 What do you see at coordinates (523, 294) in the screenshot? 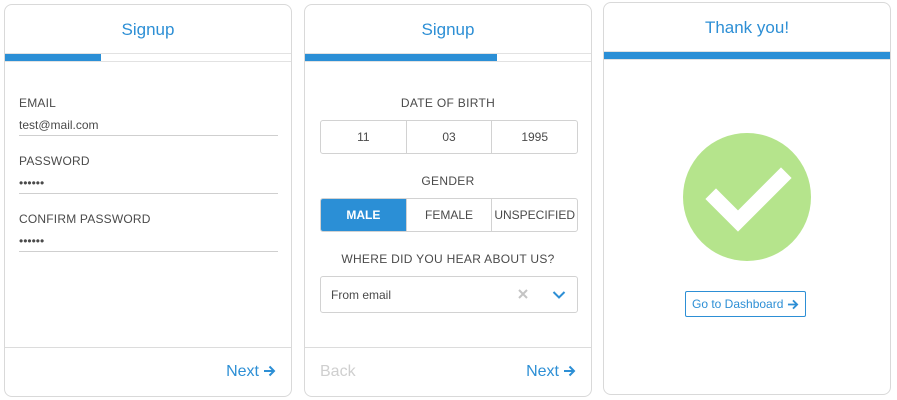
I see `clear-icon` at bounding box center [523, 294].